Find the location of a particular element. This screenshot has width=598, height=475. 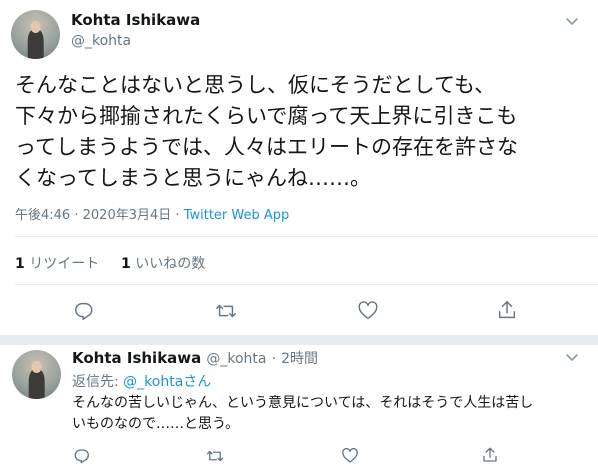

reply-to-suffix: さん is located at coordinates (197, 382).